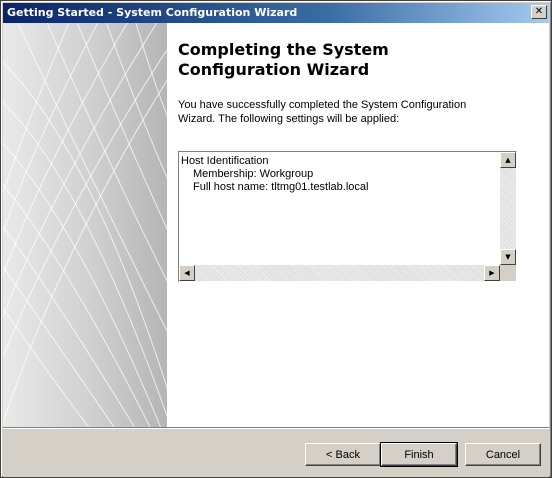 This screenshot has width=552, height=478. I want to click on scroll-right-icon: ▶, so click(492, 273).